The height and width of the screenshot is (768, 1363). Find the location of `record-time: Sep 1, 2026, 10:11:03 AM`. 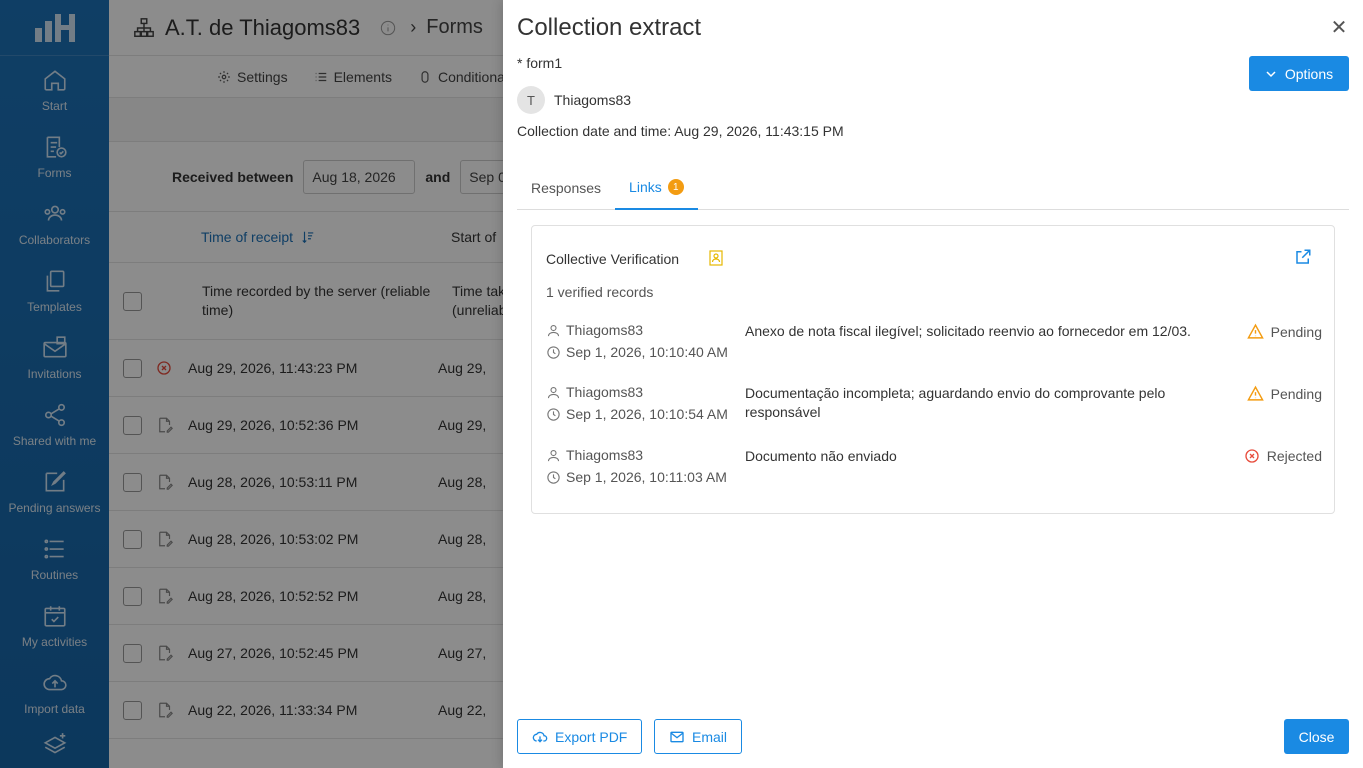

record-time: Sep 1, 2026, 10:11:03 AM is located at coordinates (636, 477).